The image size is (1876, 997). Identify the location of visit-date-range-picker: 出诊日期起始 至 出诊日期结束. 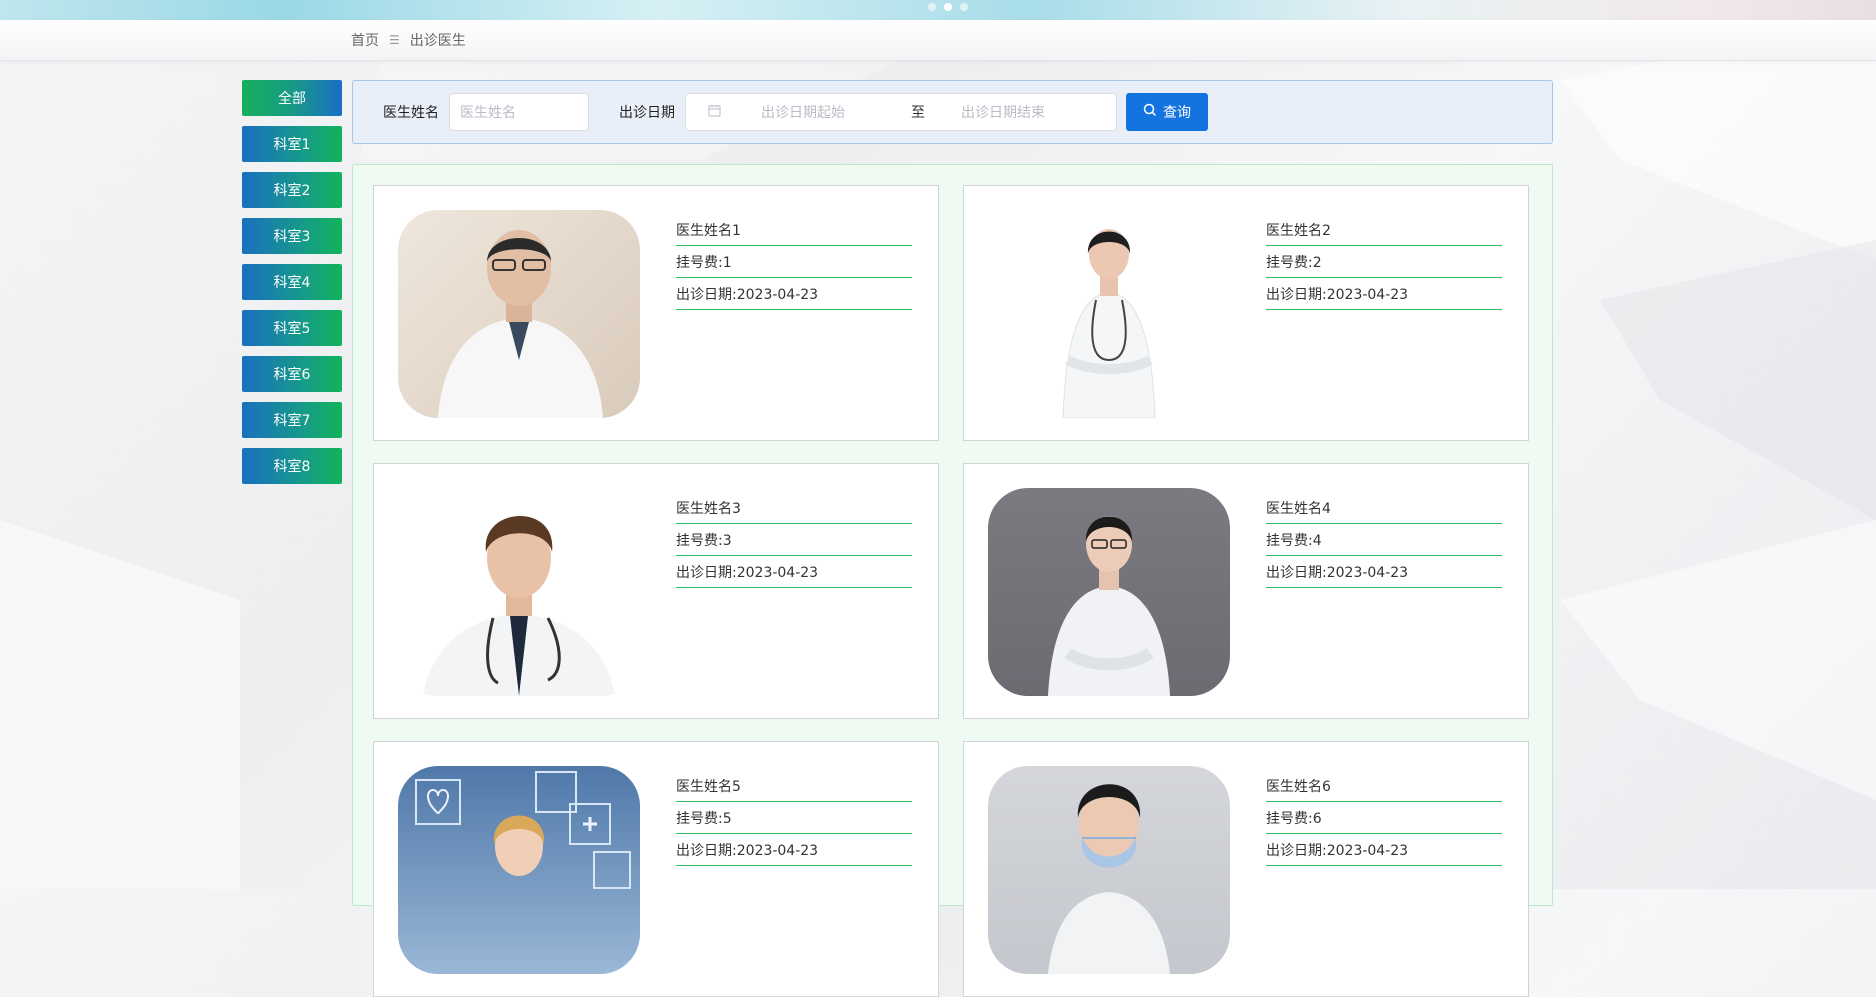
(901, 112).